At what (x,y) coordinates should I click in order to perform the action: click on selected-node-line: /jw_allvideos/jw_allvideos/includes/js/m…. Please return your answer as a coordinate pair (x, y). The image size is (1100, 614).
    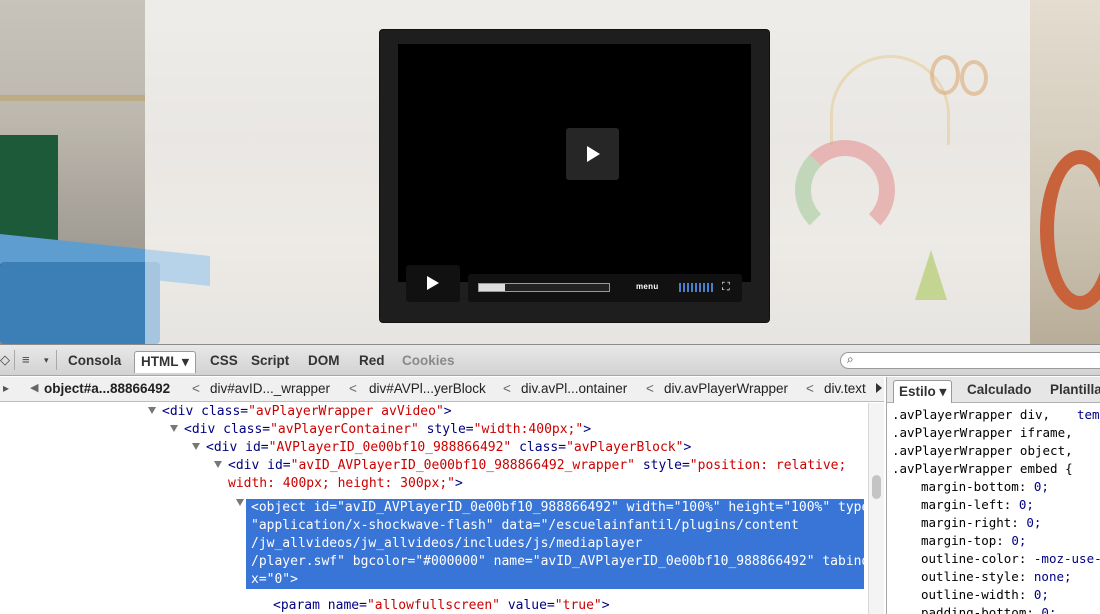
    Looking at the image, I should click on (447, 543).